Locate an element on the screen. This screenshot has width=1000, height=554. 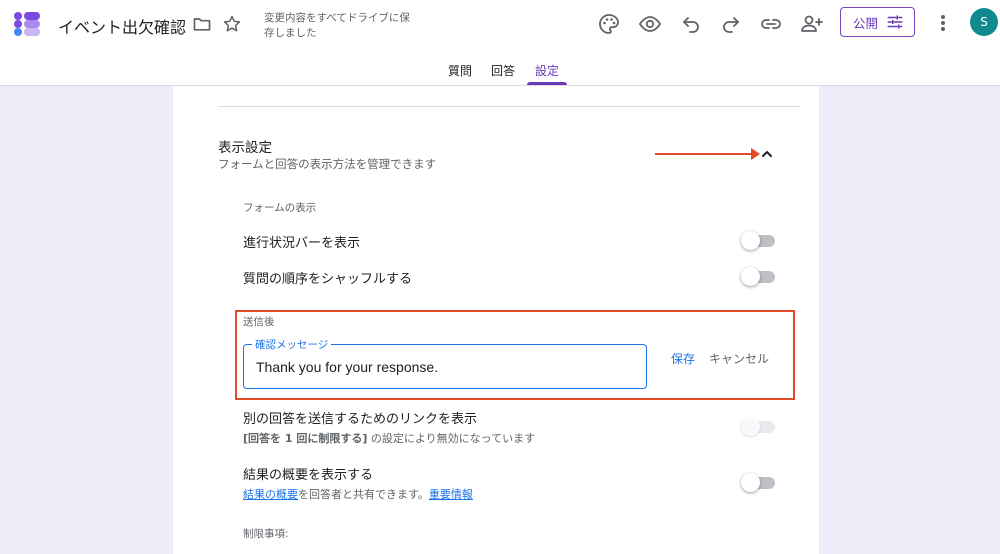
another-response-toggle is located at coordinates (758, 426).